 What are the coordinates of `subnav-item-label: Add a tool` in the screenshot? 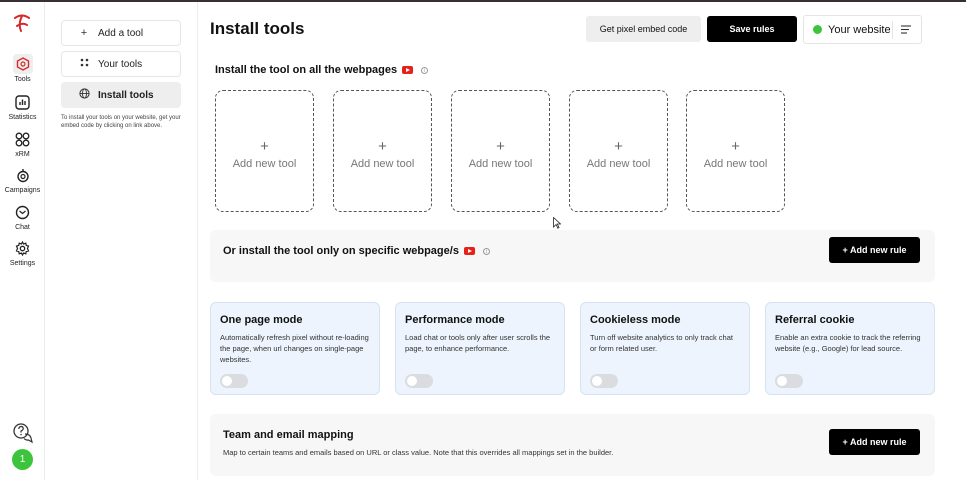 It's located at (121, 33).